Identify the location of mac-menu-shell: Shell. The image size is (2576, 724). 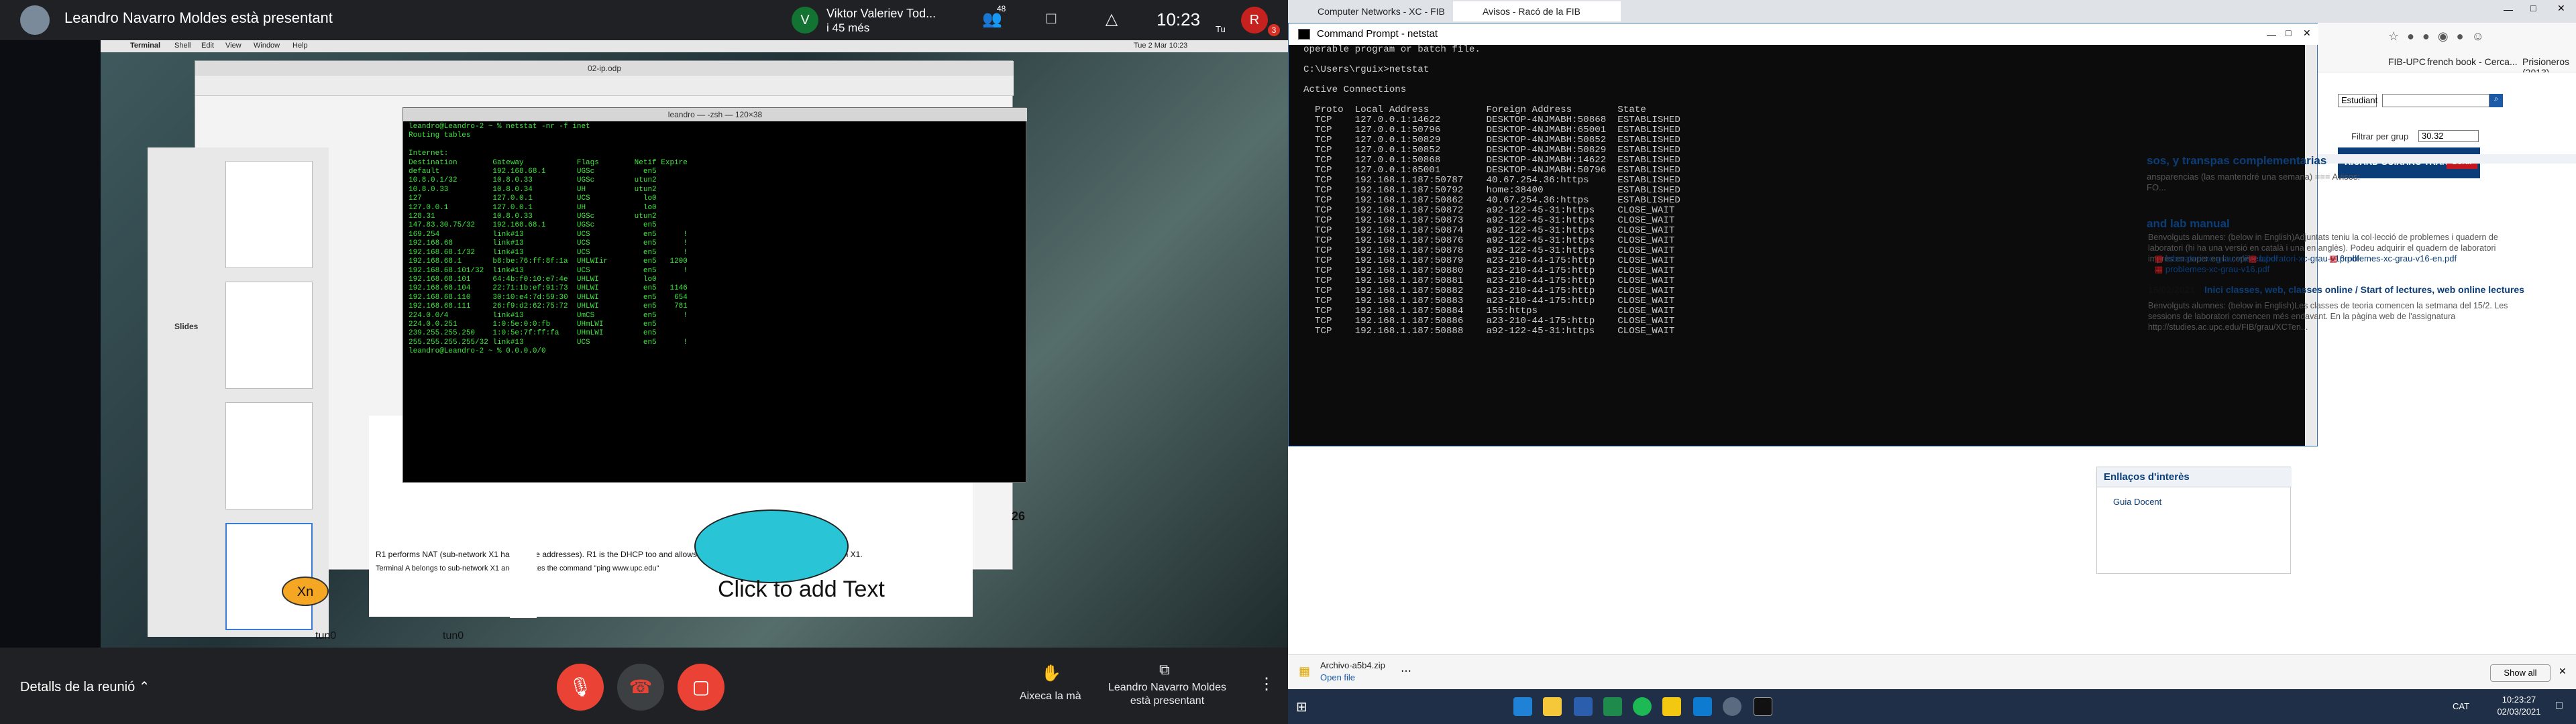
(182, 46).